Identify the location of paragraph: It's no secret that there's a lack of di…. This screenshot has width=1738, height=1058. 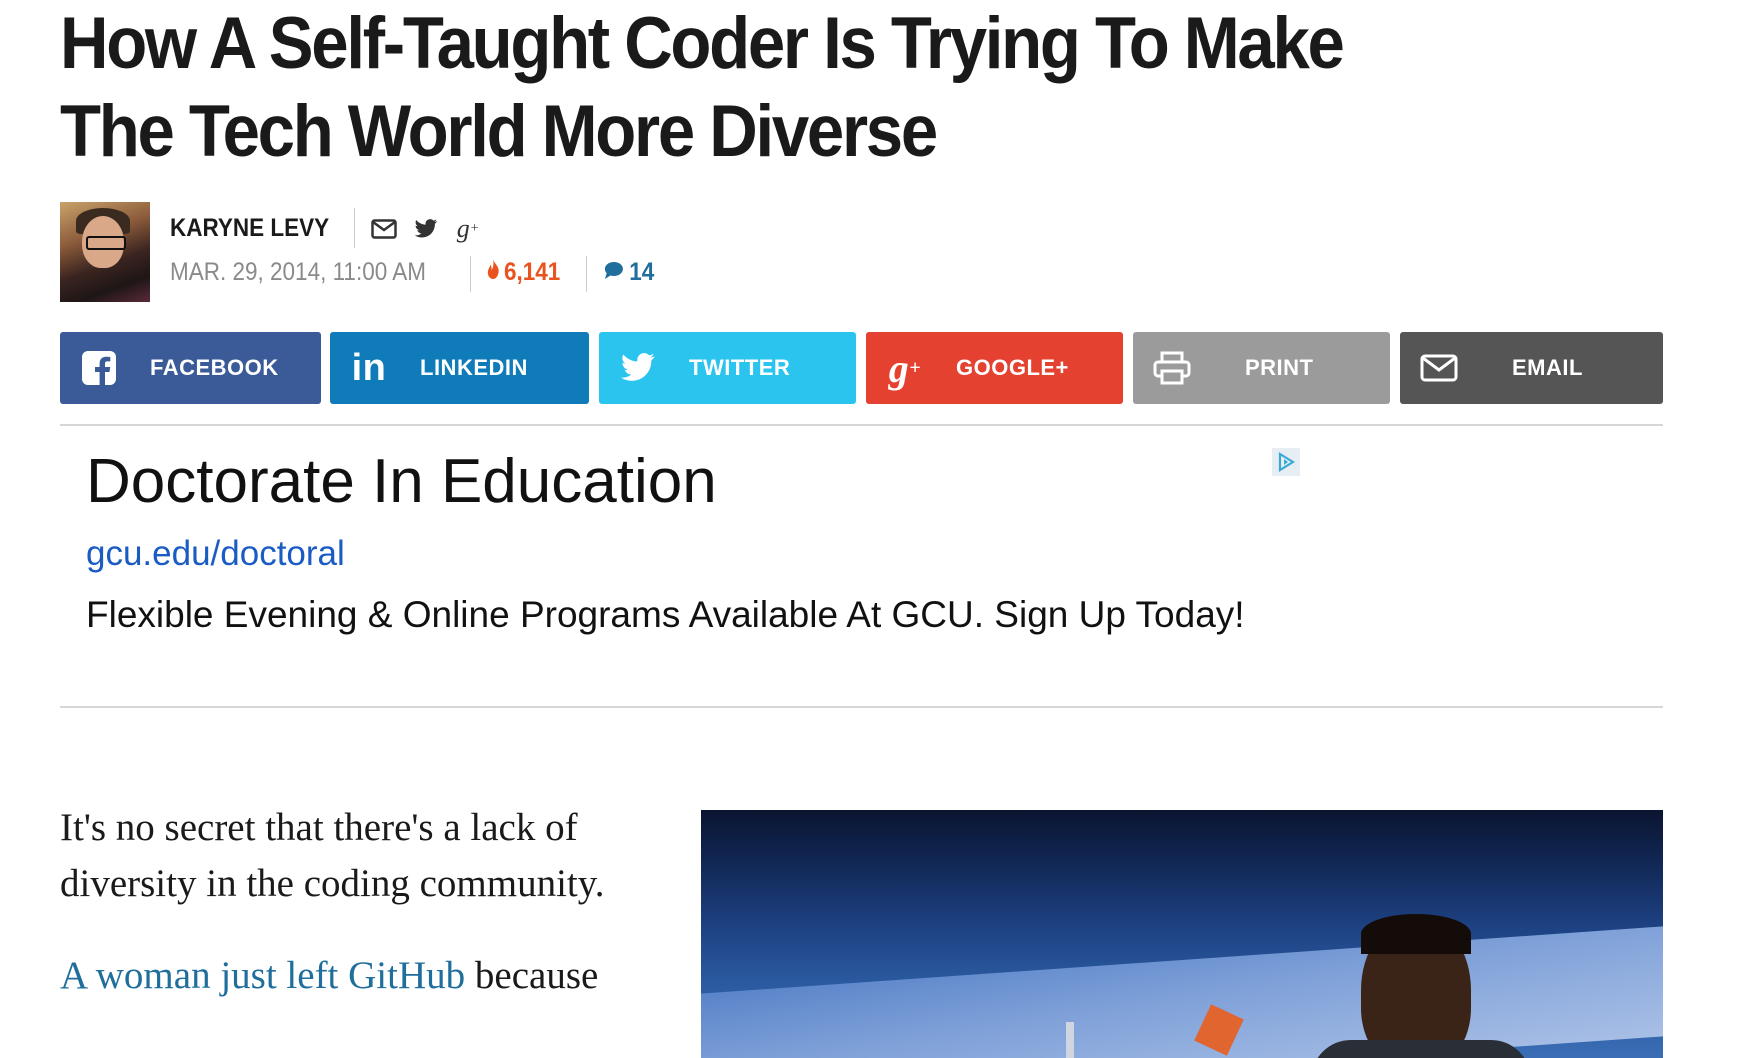
(332, 855).